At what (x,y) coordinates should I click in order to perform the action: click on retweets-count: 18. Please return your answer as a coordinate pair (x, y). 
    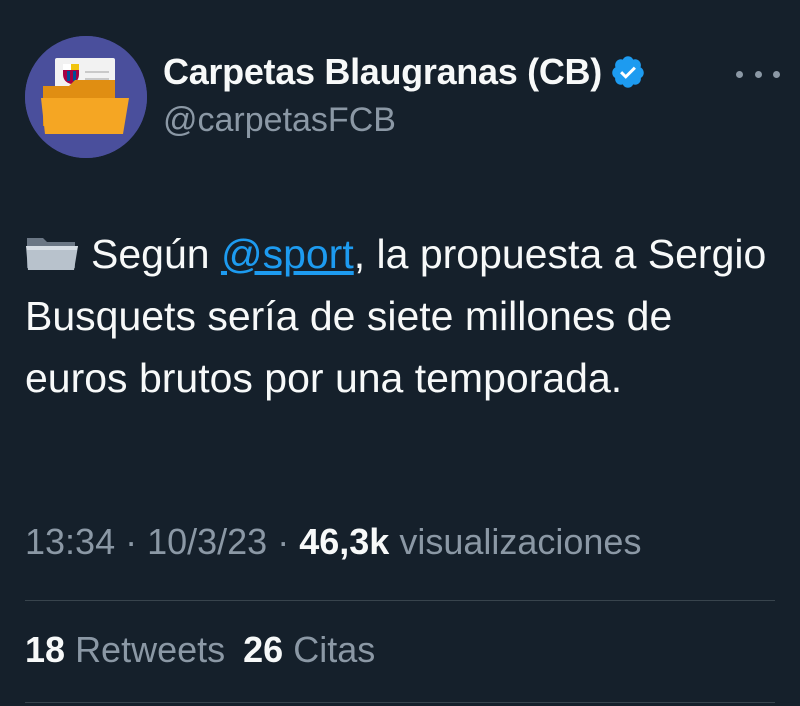
    Looking at the image, I should click on (45, 649).